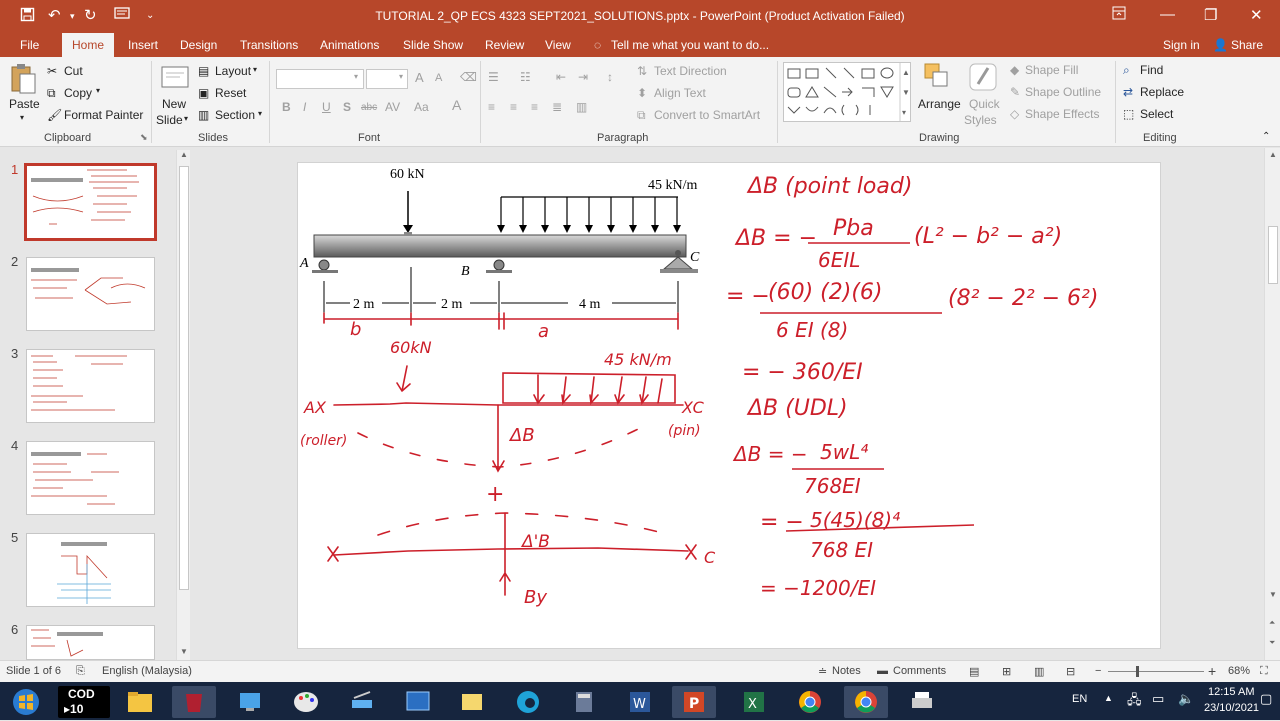 This screenshot has width=1280, height=721. Describe the element at coordinates (980, 120) in the screenshot. I see `quick-styles-button-line2: Styles` at that location.